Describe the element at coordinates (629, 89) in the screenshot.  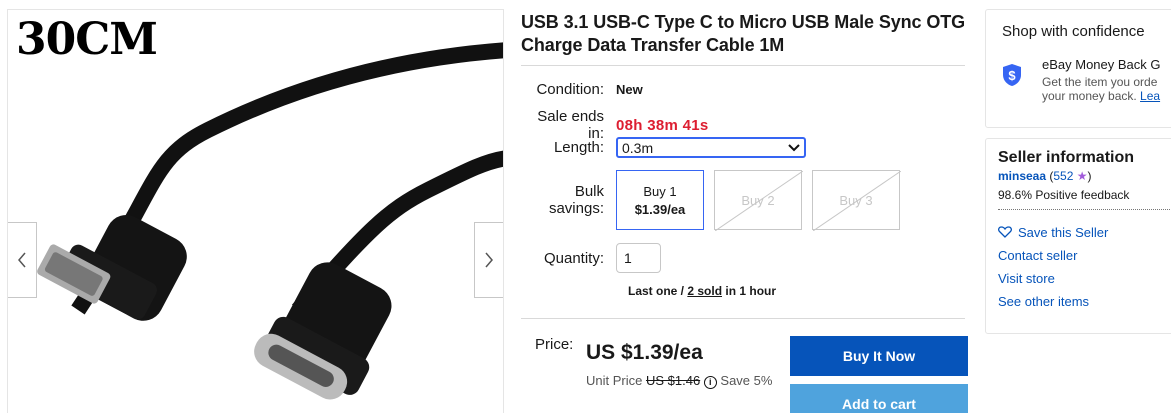
I see `condition-value: New` at that location.